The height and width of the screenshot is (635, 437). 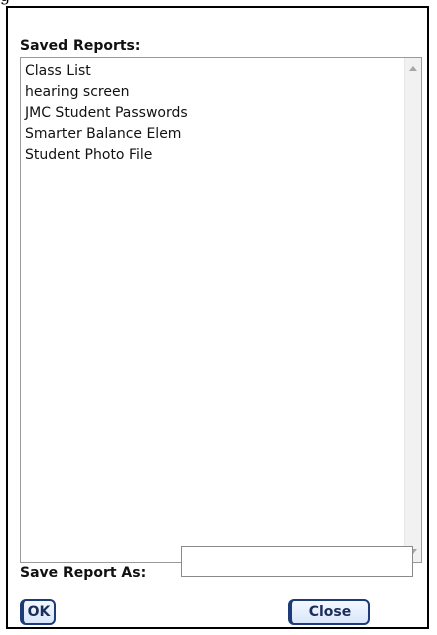 What do you see at coordinates (412, 310) in the screenshot?
I see `listbox-scrollbar` at bounding box center [412, 310].